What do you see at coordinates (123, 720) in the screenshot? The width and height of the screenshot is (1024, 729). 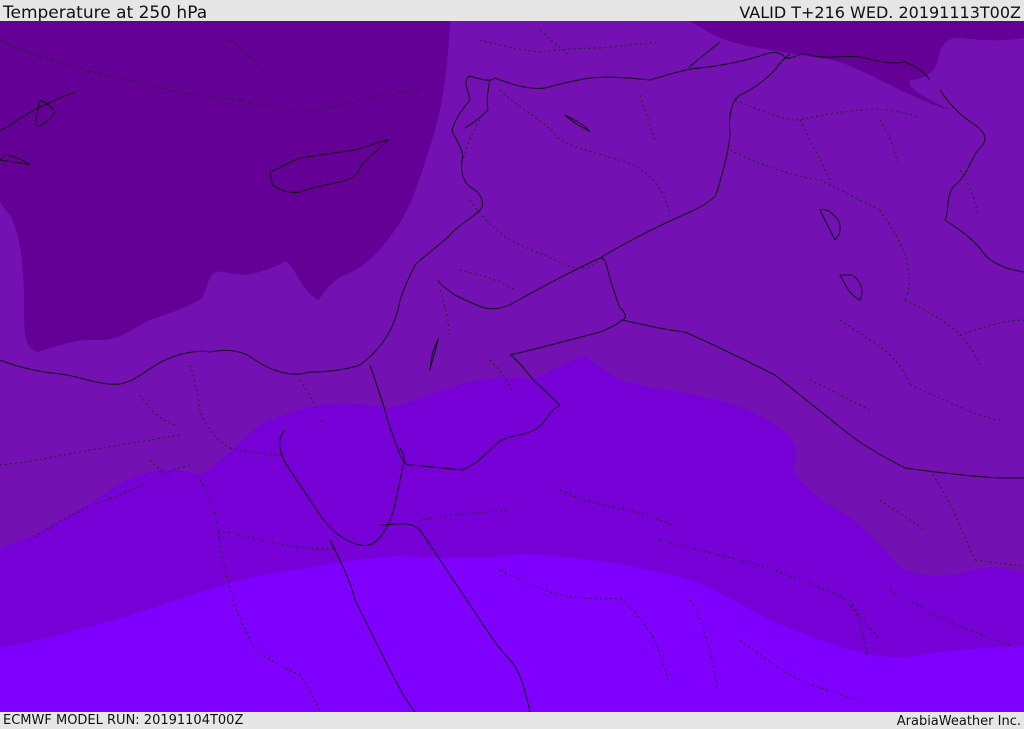 I see `model-run-label: ECMWF MODEL RUN: 20191104T00Z` at bounding box center [123, 720].